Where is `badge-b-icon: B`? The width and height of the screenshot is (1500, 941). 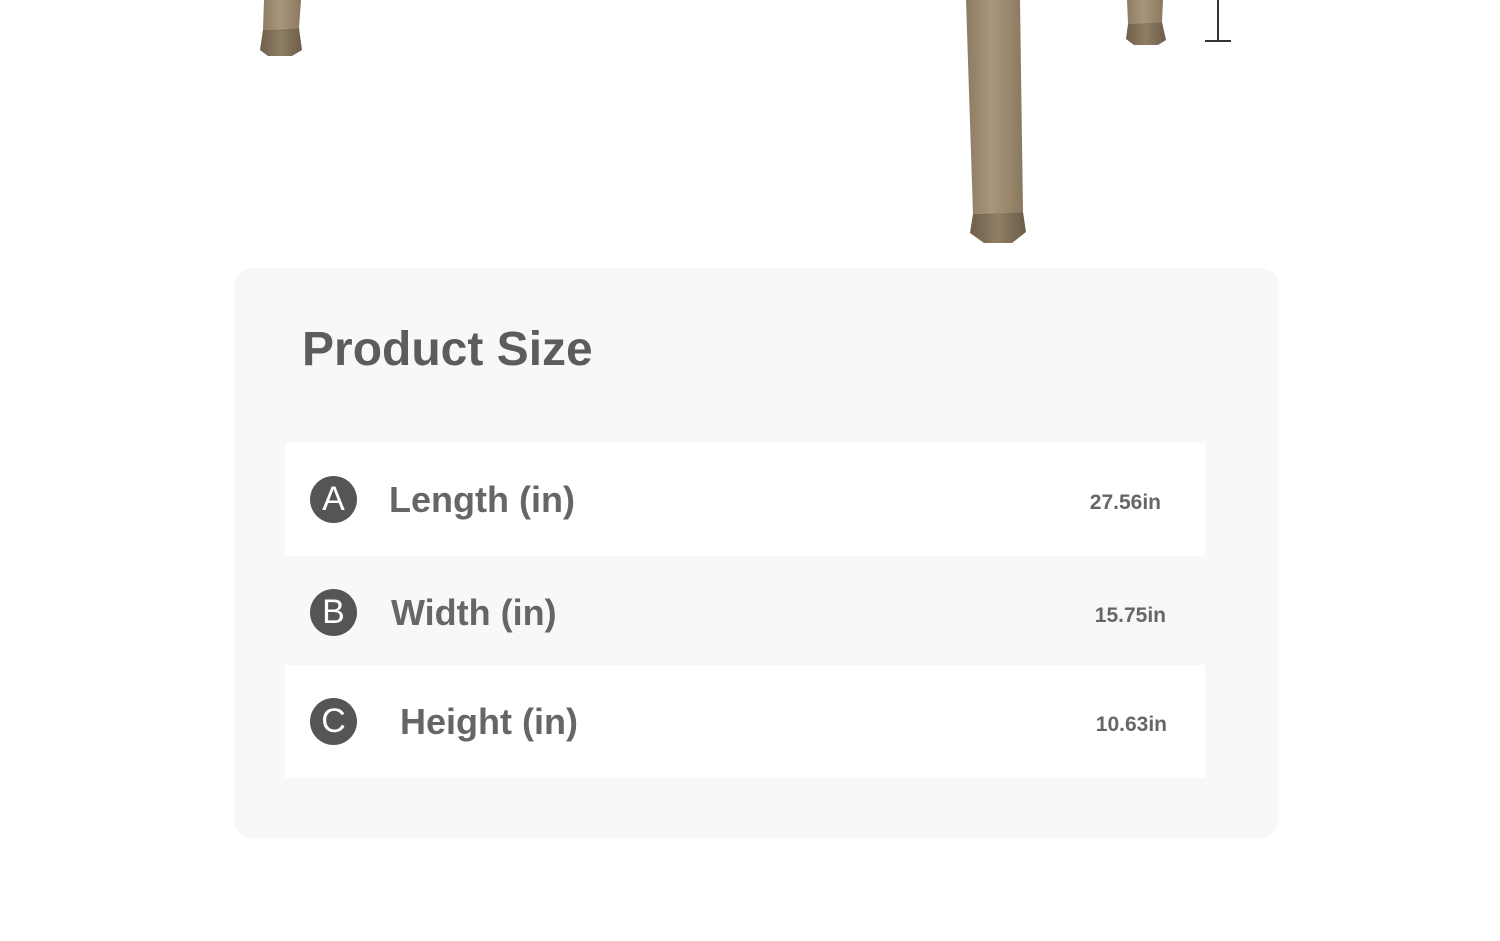
badge-b-icon: B is located at coordinates (333, 612).